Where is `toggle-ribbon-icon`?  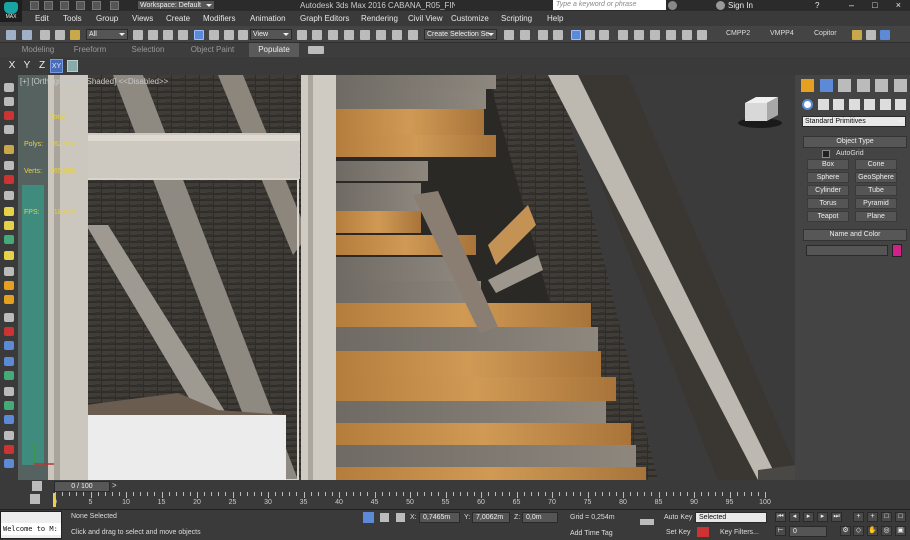
toggle-ribbon-icon is located at coordinates (558, 35).